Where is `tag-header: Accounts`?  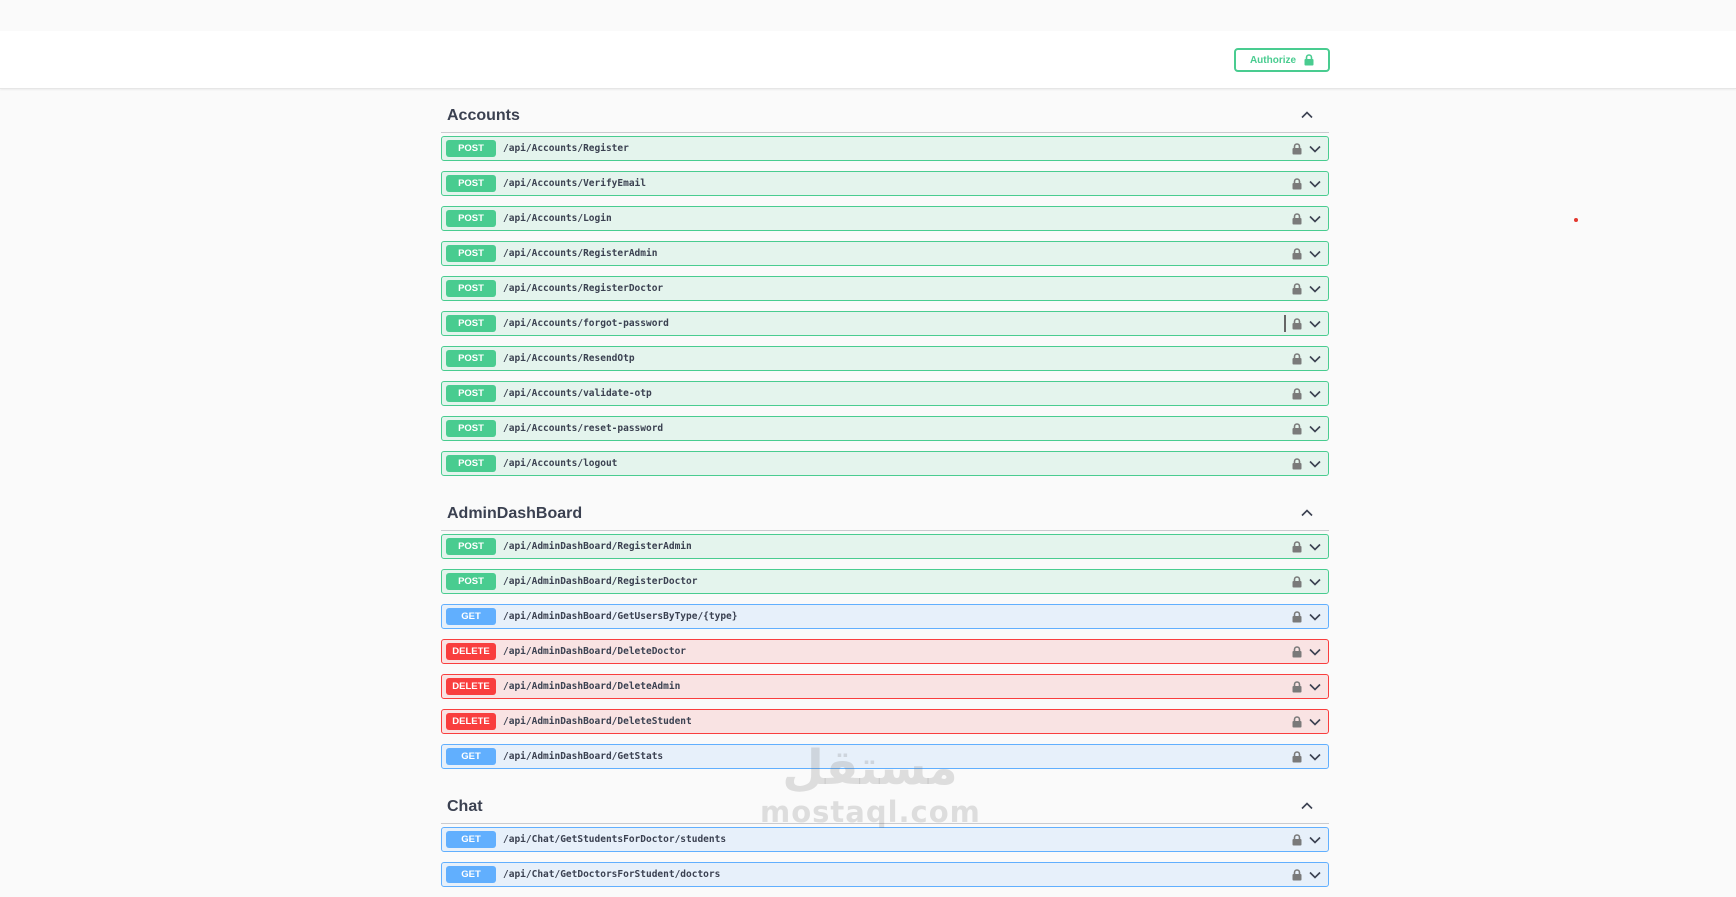 tag-header: Accounts is located at coordinates (885, 110).